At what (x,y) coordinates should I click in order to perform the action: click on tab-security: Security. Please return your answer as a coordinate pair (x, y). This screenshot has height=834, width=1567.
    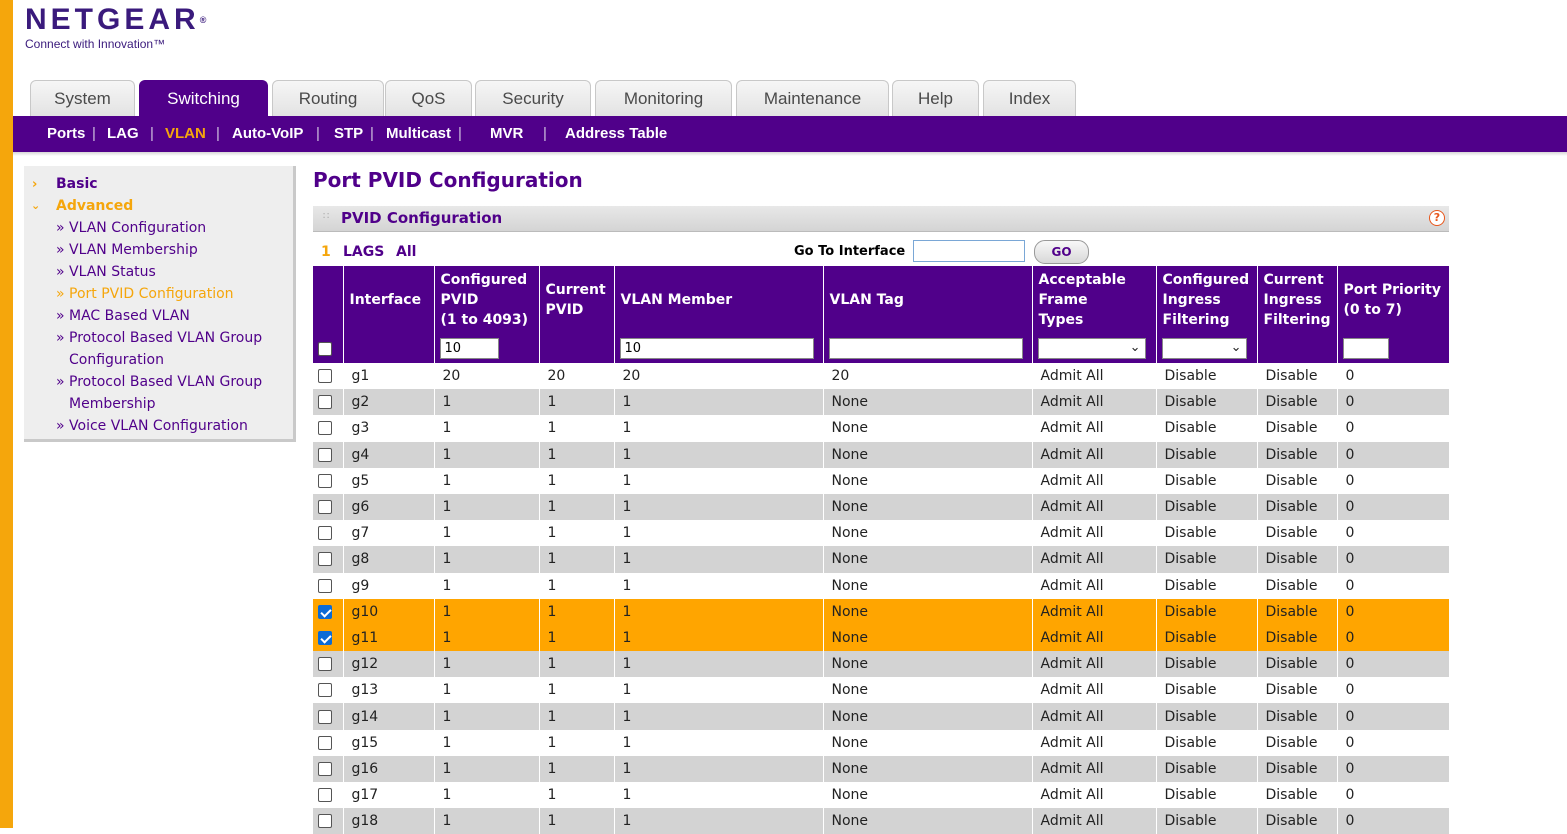
    Looking at the image, I should click on (533, 98).